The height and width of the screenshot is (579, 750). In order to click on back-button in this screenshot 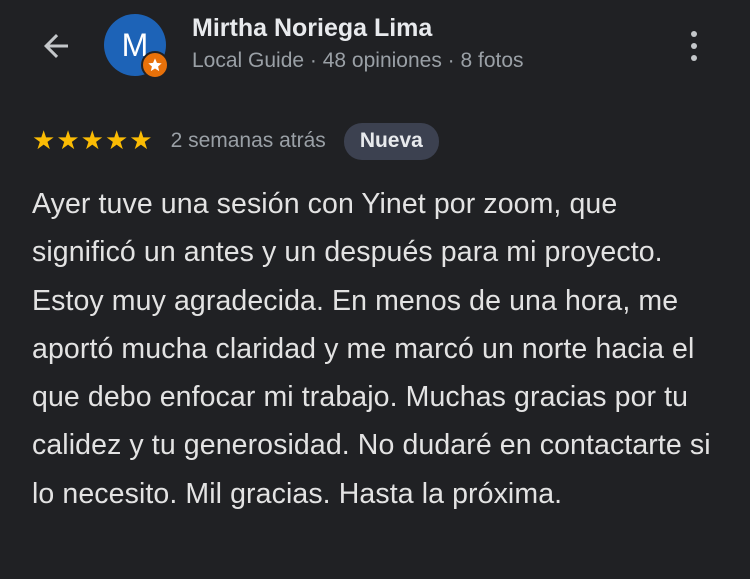, I will do `click(56, 46)`.